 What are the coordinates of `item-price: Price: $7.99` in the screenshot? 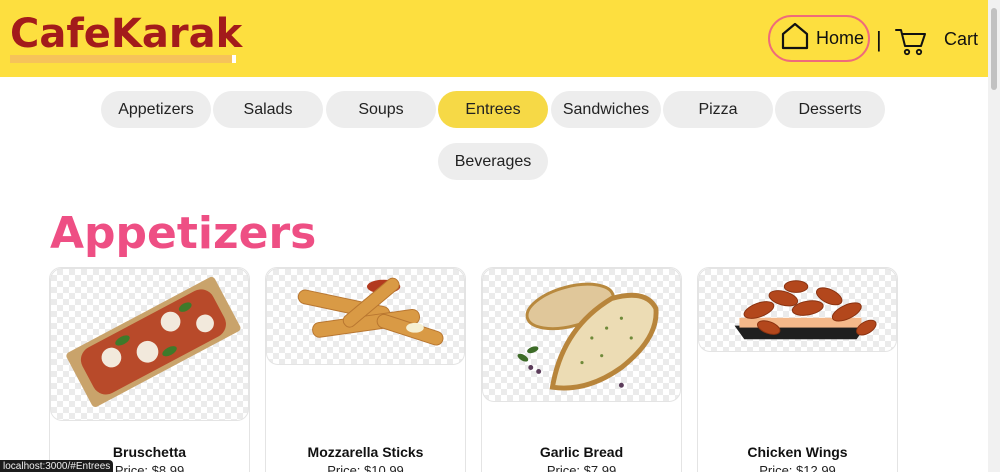 It's located at (581, 467).